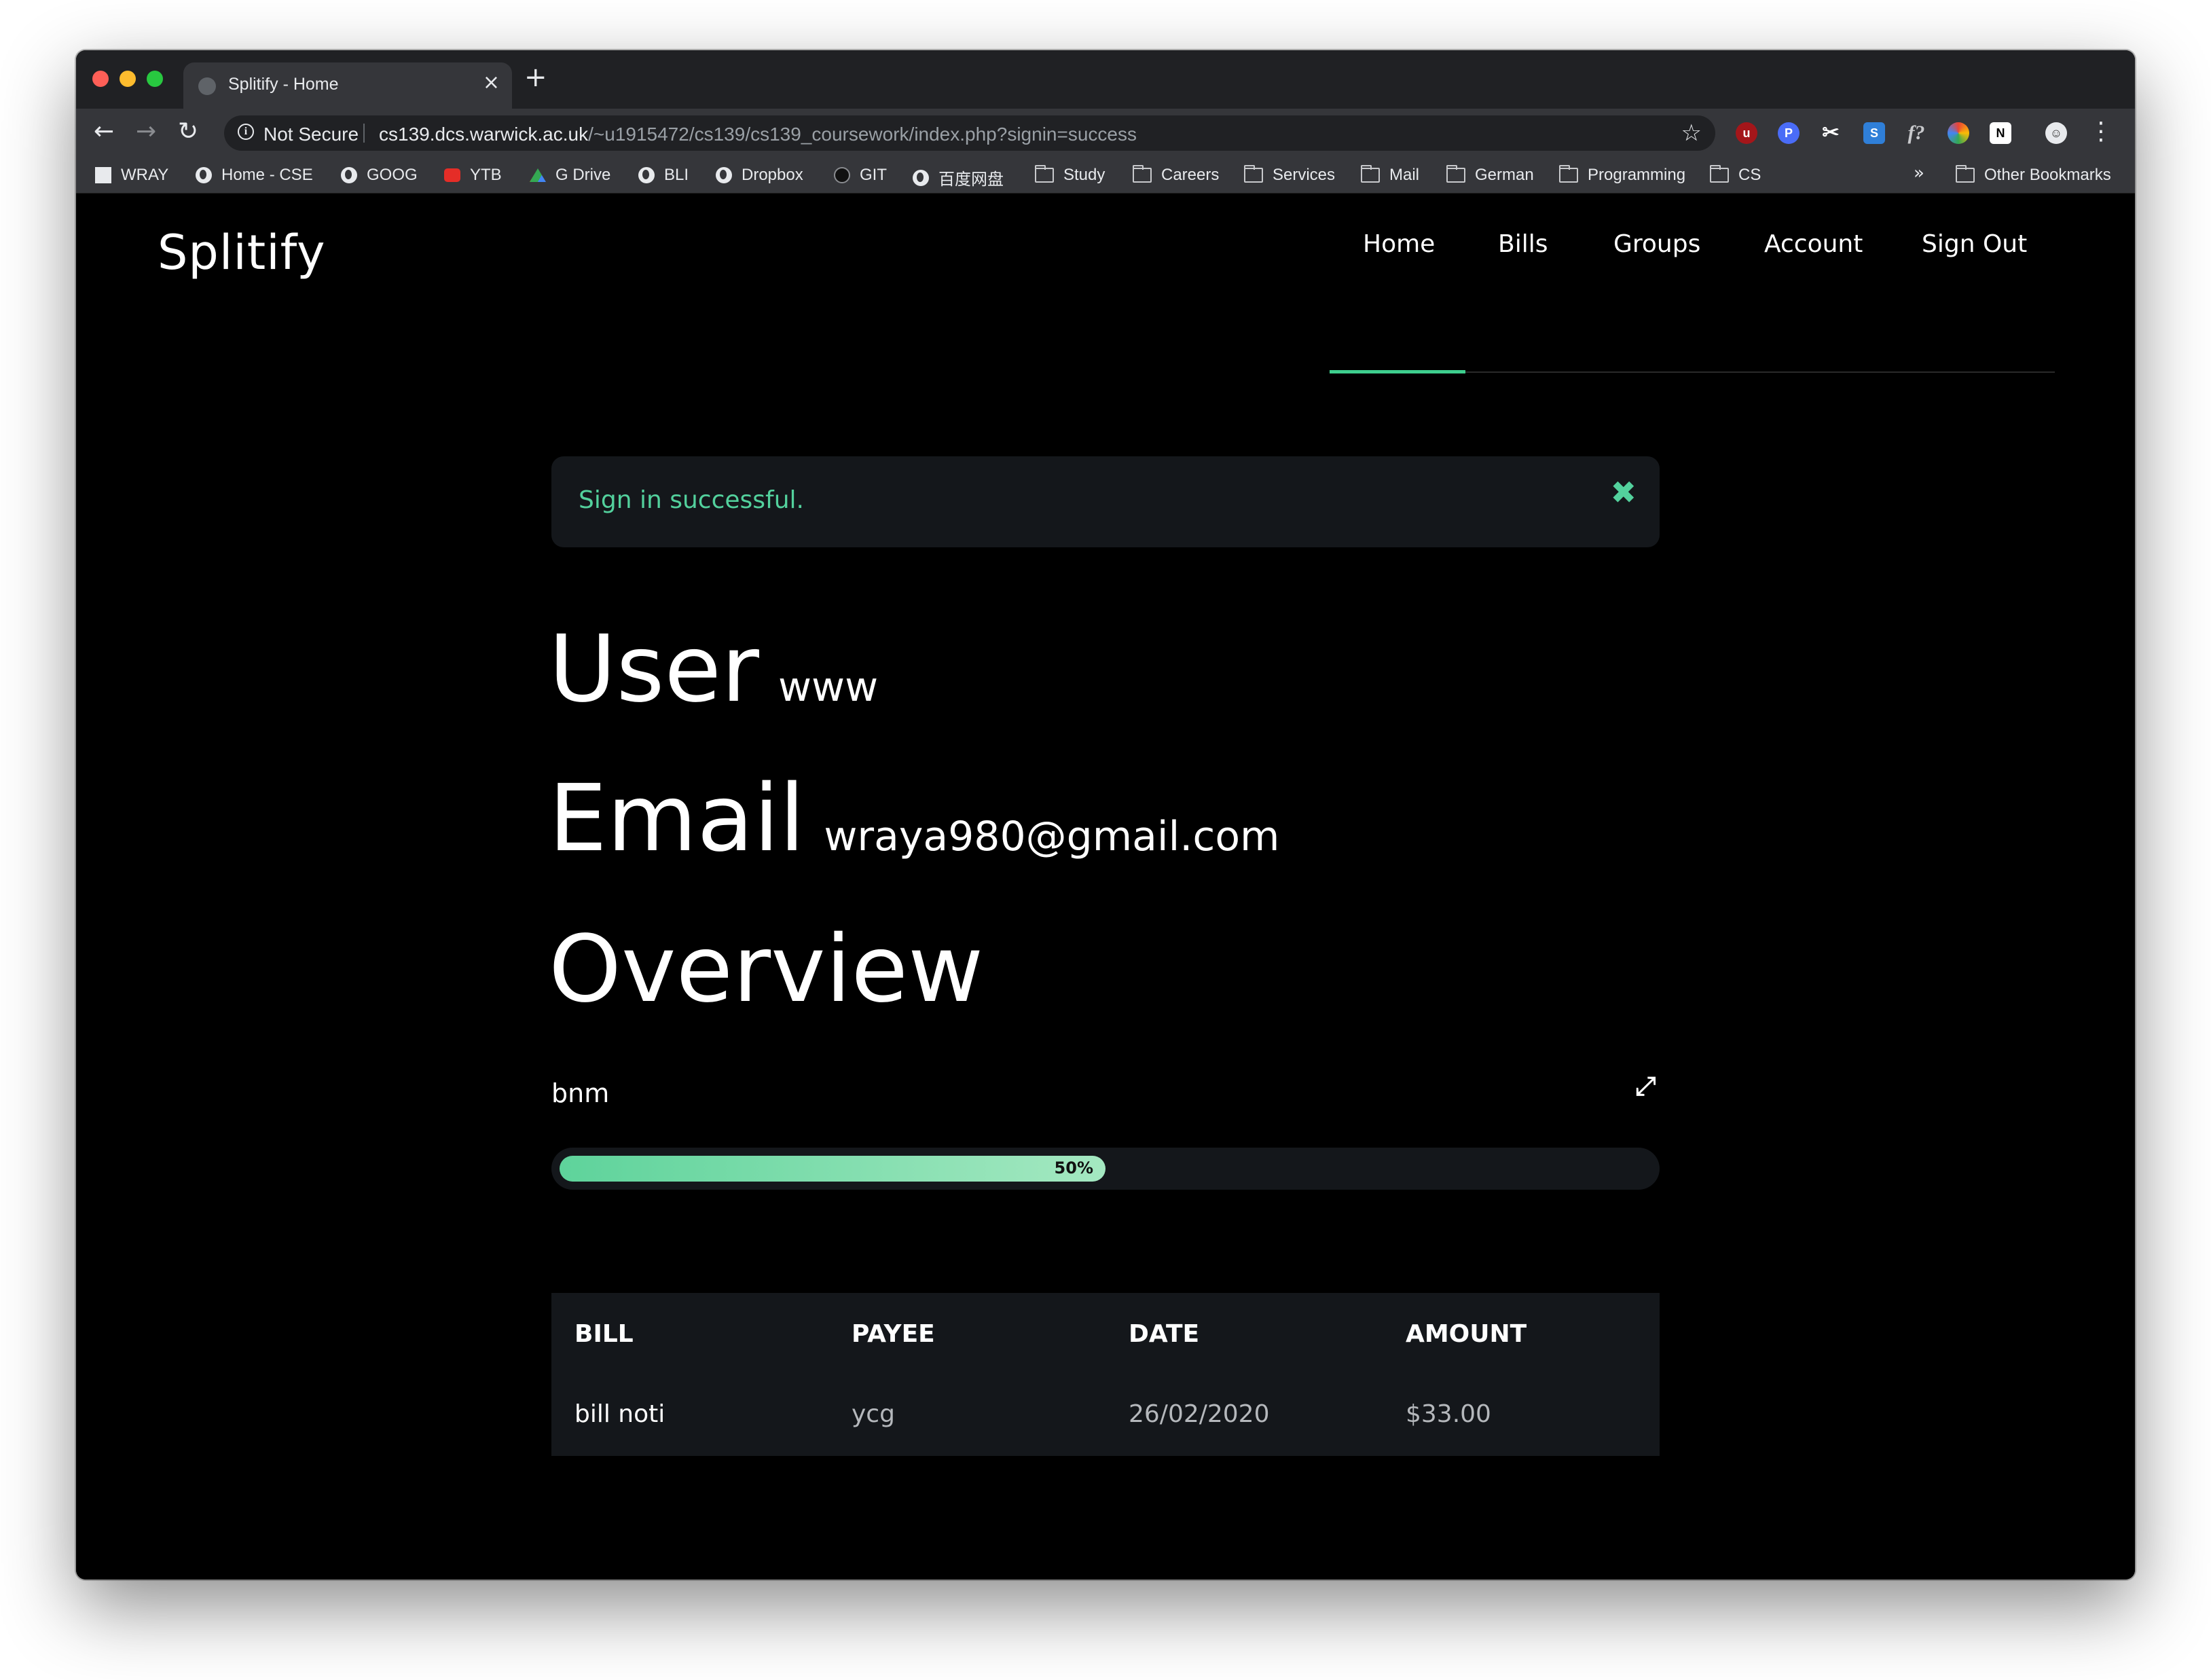 The width and height of the screenshot is (2211, 1680). What do you see at coordinates (1466, 1334) in the screenshot?
I see `column-header-amount: AMOUNT` at bounding box center [1466, 1334].